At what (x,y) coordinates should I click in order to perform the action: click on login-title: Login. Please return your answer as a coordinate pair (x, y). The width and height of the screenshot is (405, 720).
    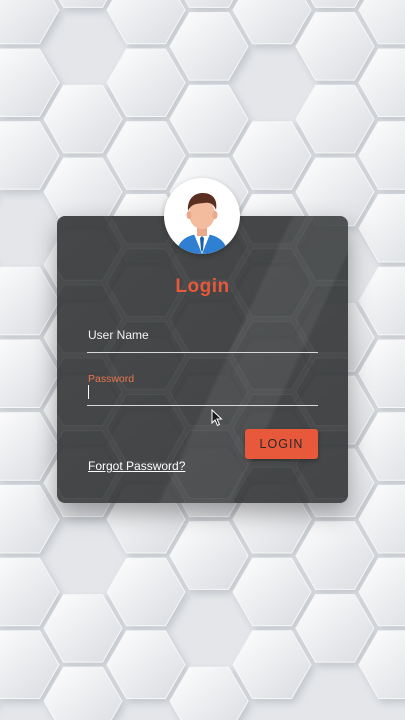
    Looking at the image, I should click on (202, 286).